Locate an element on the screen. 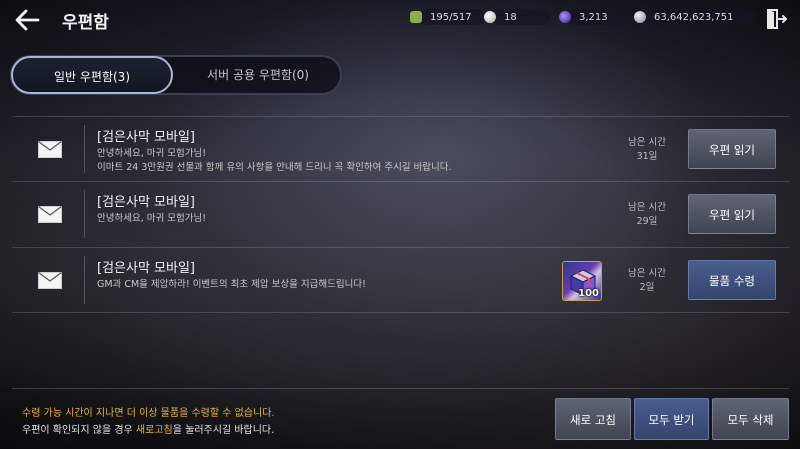 Image resolution: width=800 pixels, height=449 pixels. claim-item-button: 물품 수령 is located at coordinates (732, 280).